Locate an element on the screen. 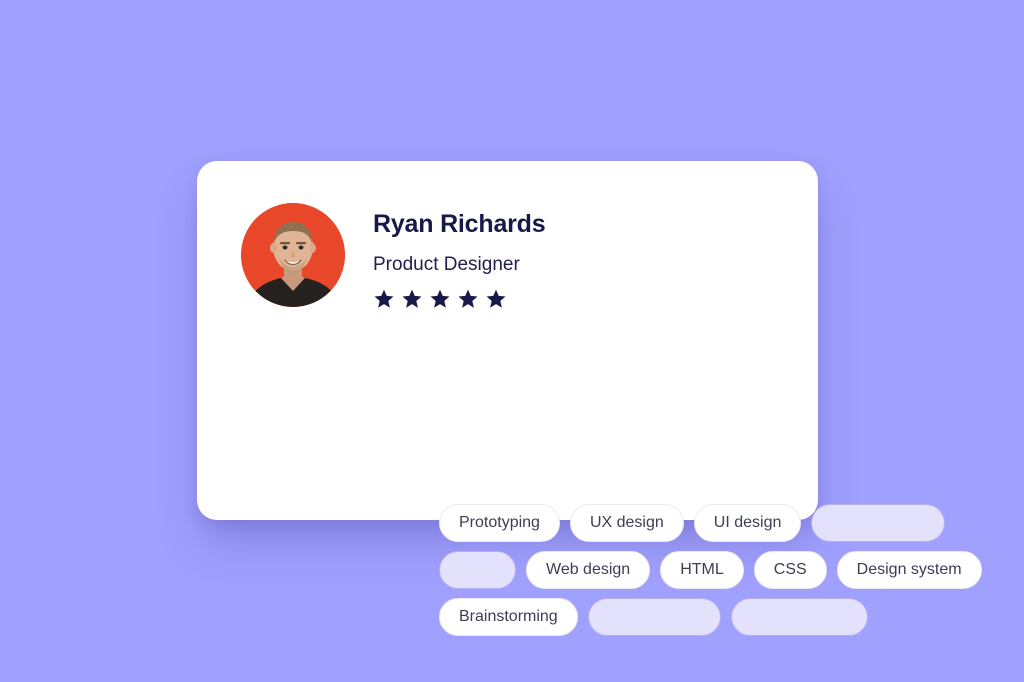  skill-tag: Brainstorming is located at coordinates (508, 617).